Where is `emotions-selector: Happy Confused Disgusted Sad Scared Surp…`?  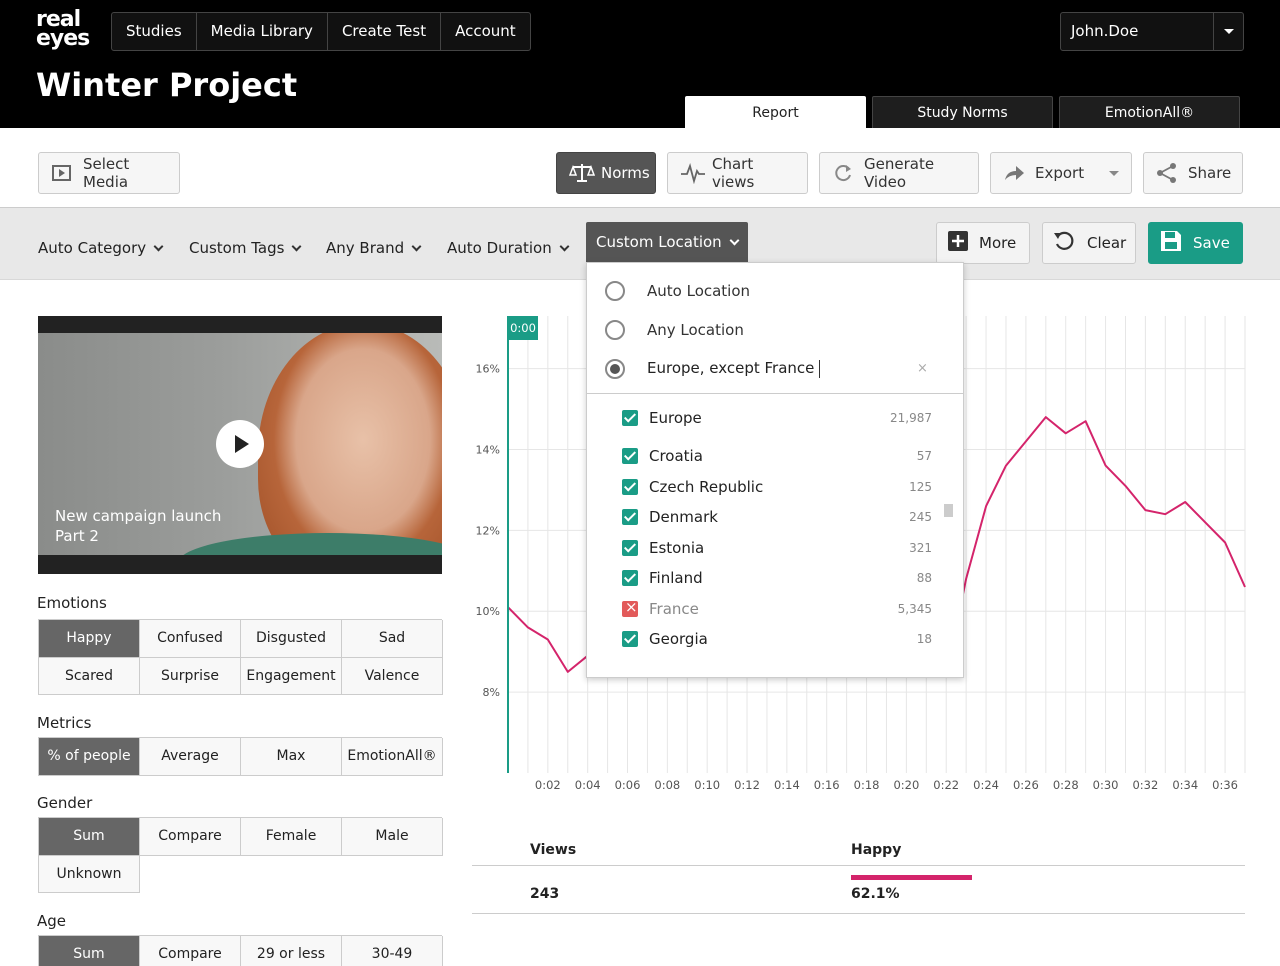
emotions-selector: Happy Confused Disgusted Sad Scared Surp… is located at coordinates (240, 657).